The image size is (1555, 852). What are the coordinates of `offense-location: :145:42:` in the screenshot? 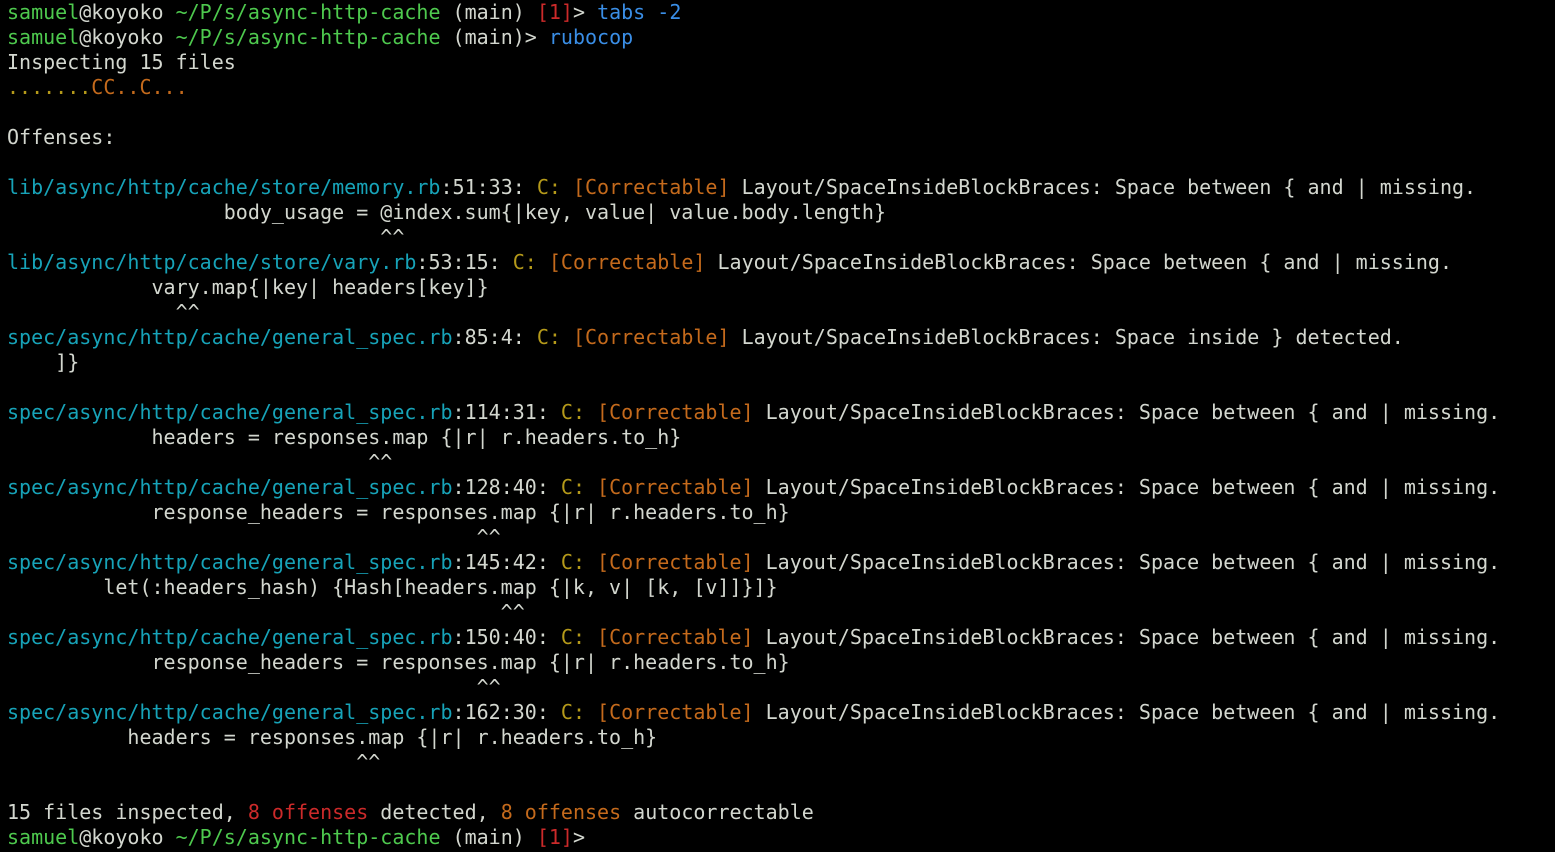 It's located at (500, 562).